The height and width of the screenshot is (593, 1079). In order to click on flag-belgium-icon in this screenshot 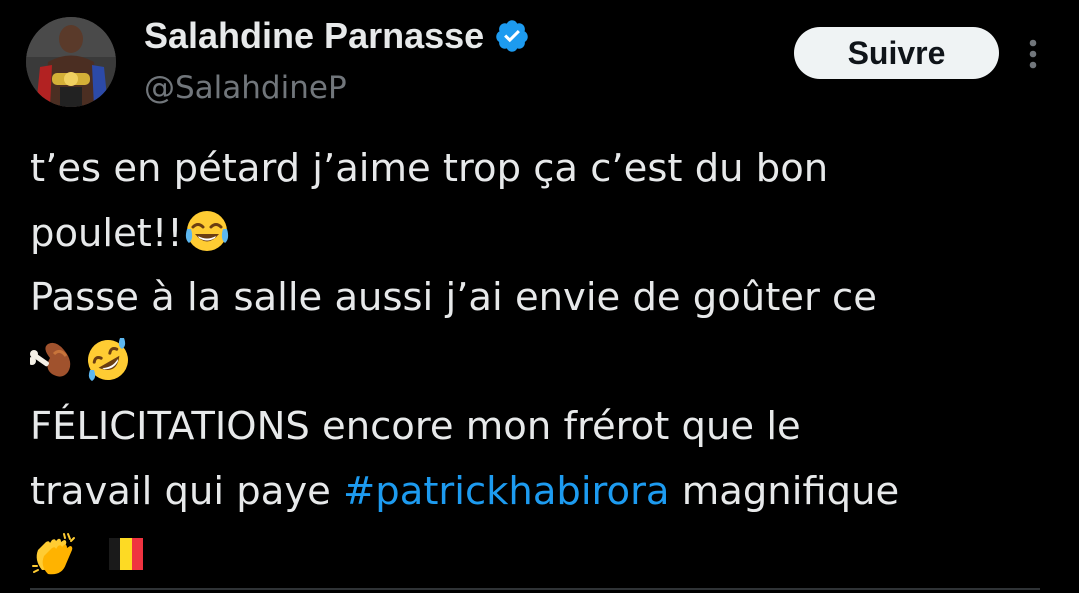, I will do `click(126, 554)`.